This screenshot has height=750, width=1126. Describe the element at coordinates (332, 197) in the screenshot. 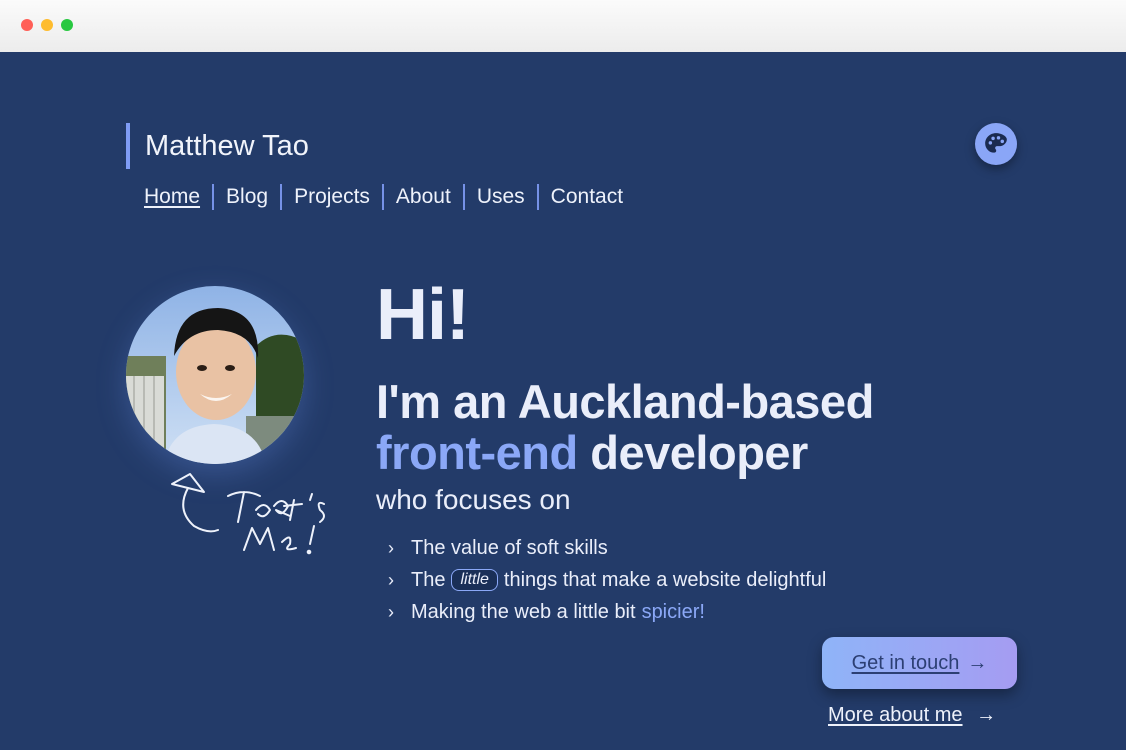

I see `nav-projects: Projects` at that location.